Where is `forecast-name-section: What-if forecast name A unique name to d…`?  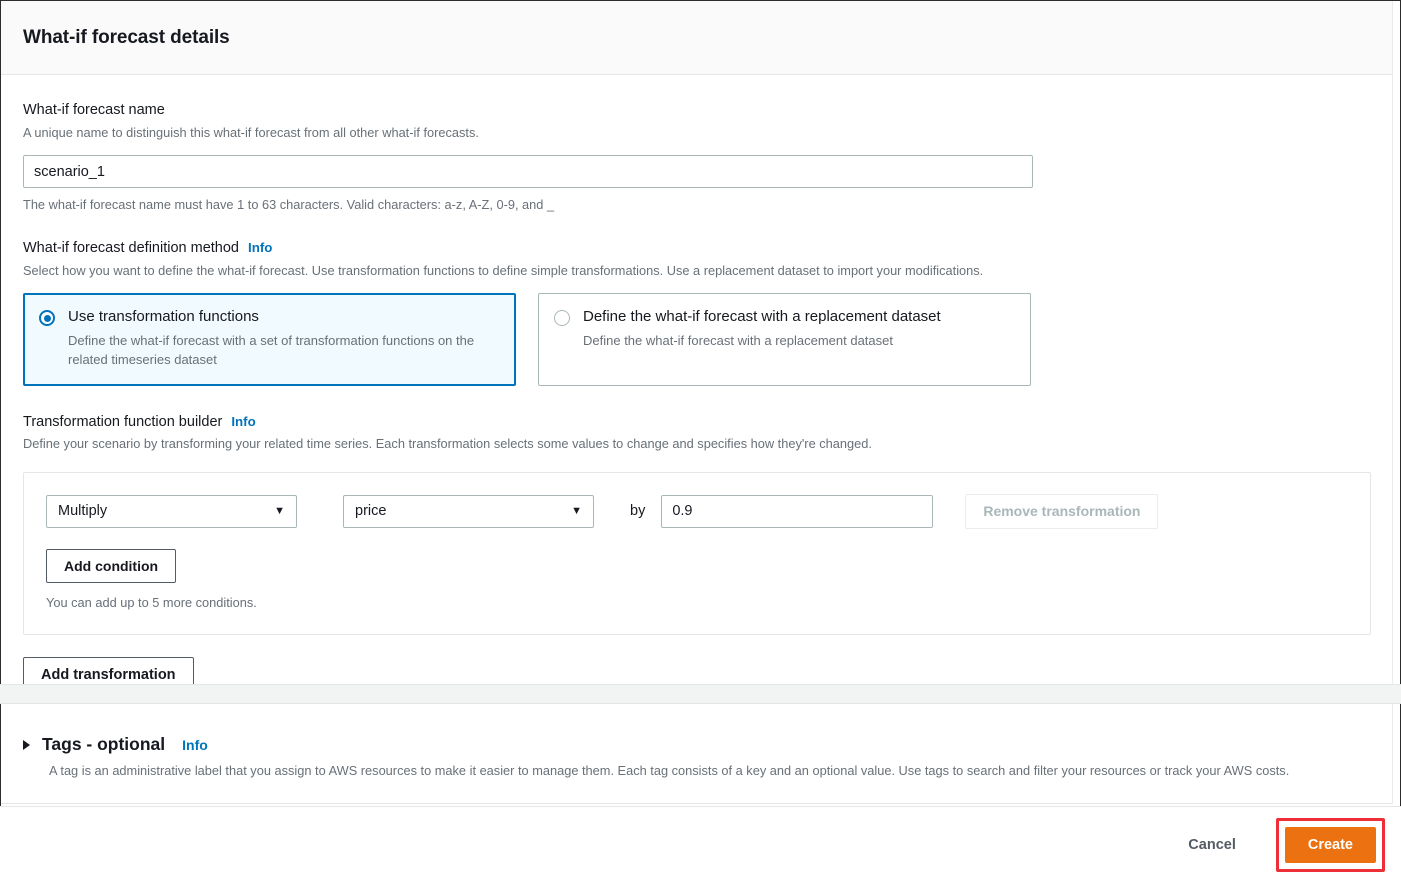
forecast-name-section: What-if forecast name A unique name to d… is located at coordinates (696, 156).